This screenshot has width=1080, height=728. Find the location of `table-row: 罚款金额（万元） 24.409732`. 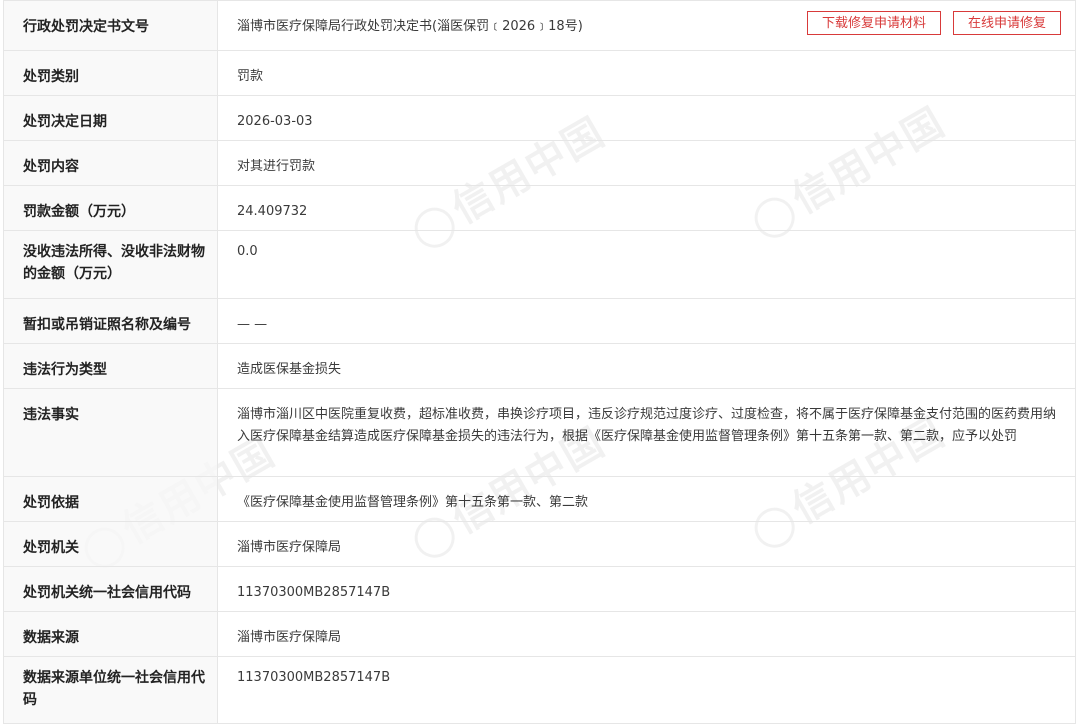

table-row: 罚款金额（万元） 24.409732 is located at coordinates (539, 208).